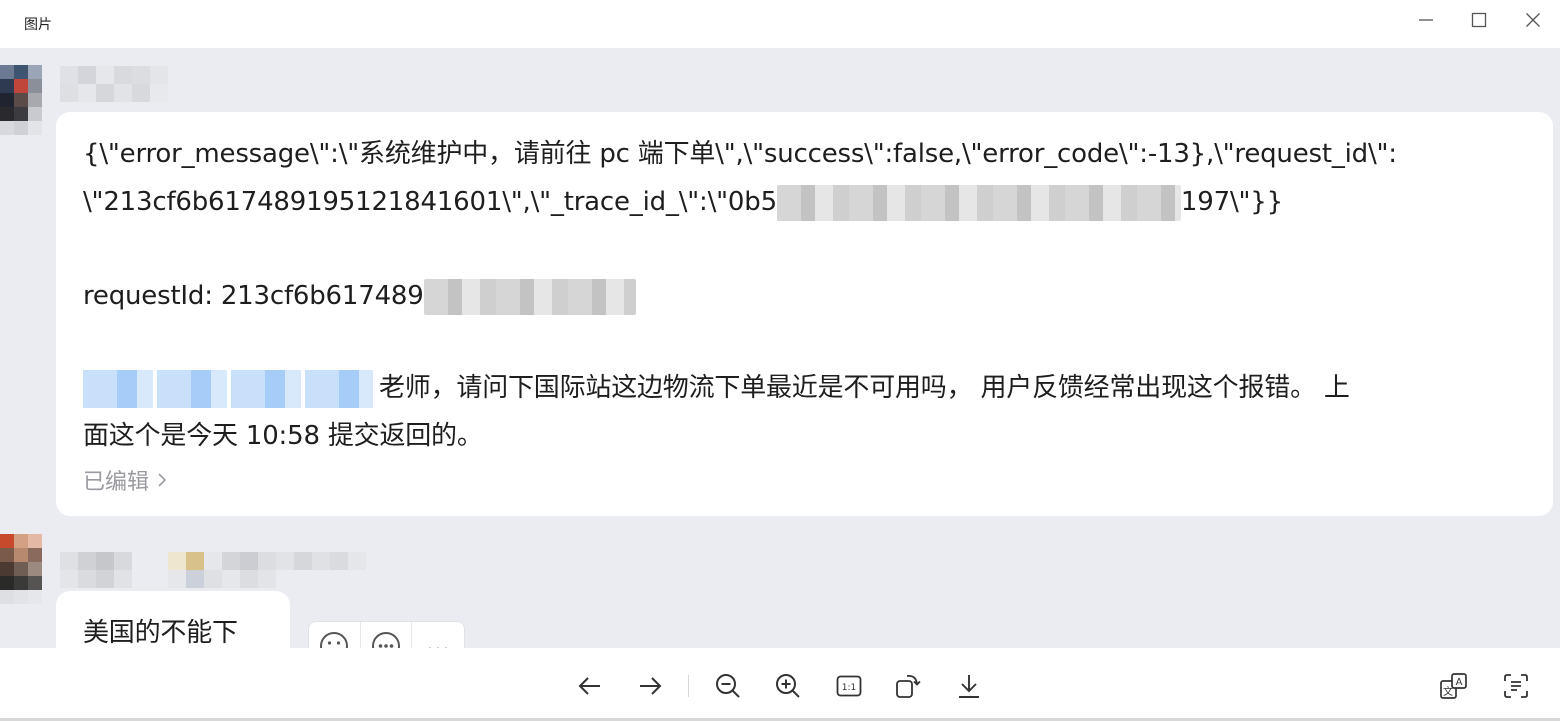 This screenshot has height=721, width=1560. I want to click on actual-size-icon: 1:1, so click(849, 686).